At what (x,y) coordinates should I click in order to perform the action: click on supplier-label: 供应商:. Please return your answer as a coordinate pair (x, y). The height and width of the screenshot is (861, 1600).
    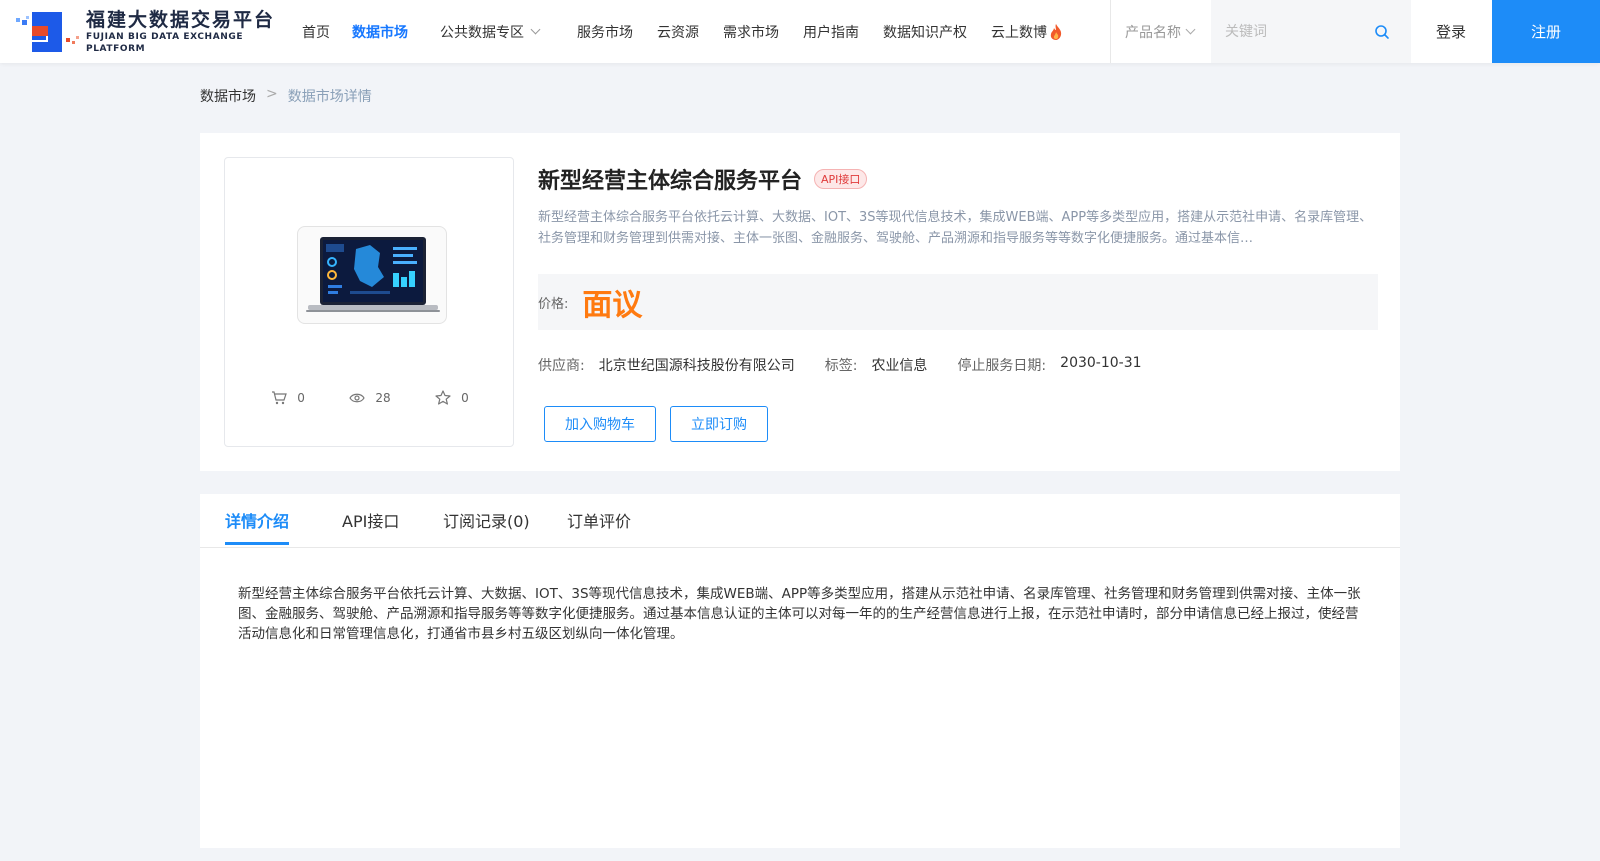
    Looking at the image, I should click on (561, 366).